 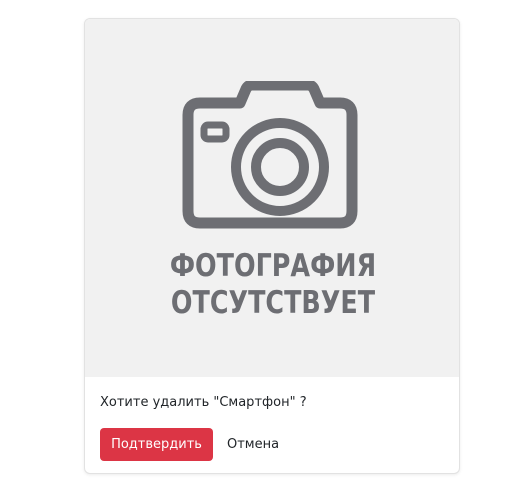 What do you see at coordinates (273, 266) in the screenshot?
I see `placeholder-title-line1: ФОТОГРАФИЯ` at bounding box center [273, 266].